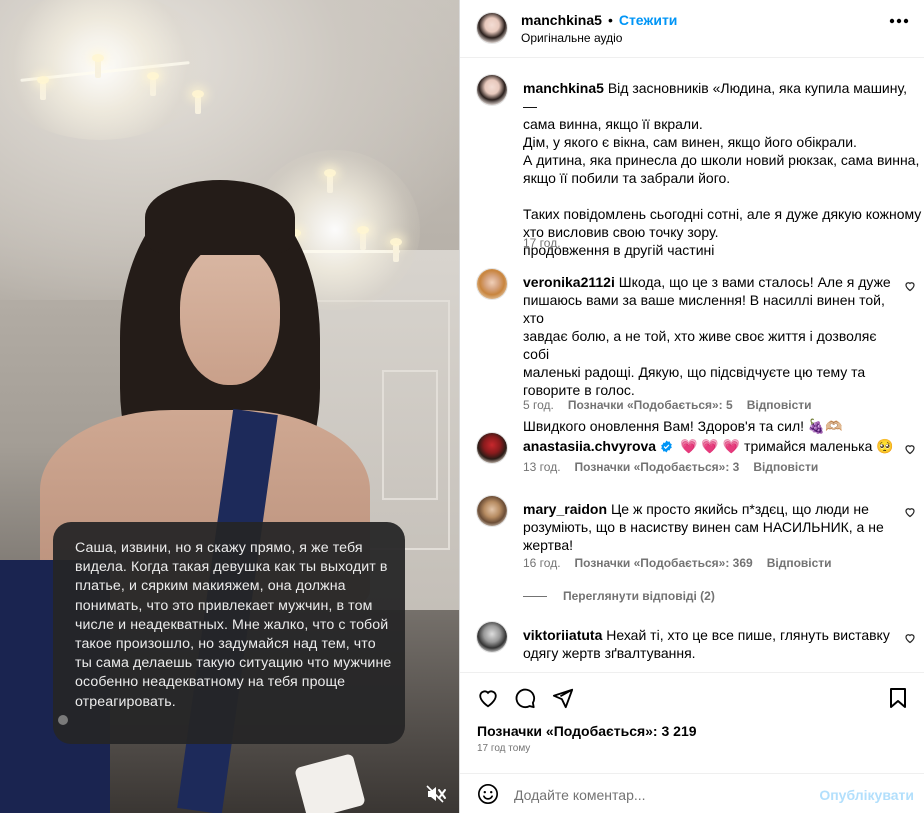 The height and width of the screenshot is (813, 924). I want to click on caption-line: продовження в другій частині, so click(619, 250).